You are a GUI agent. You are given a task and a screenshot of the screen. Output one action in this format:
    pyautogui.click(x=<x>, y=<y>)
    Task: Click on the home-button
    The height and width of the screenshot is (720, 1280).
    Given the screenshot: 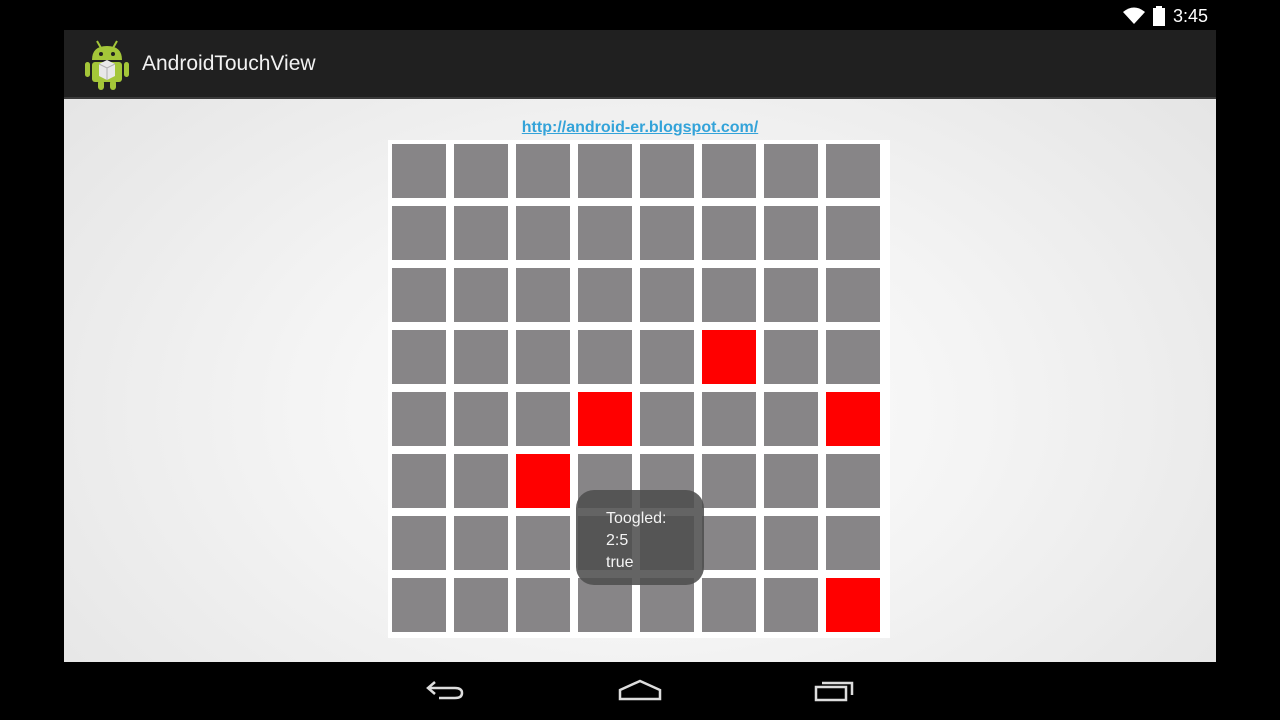 What is the action you would take?
    pyautogui.click(x=640, y=692)
    